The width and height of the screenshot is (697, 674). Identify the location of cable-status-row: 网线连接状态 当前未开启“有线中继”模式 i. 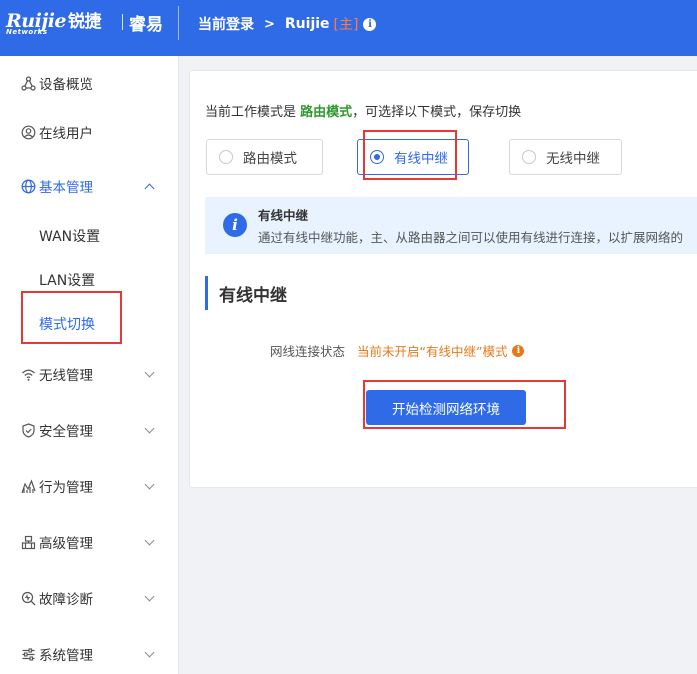
(397, 350).